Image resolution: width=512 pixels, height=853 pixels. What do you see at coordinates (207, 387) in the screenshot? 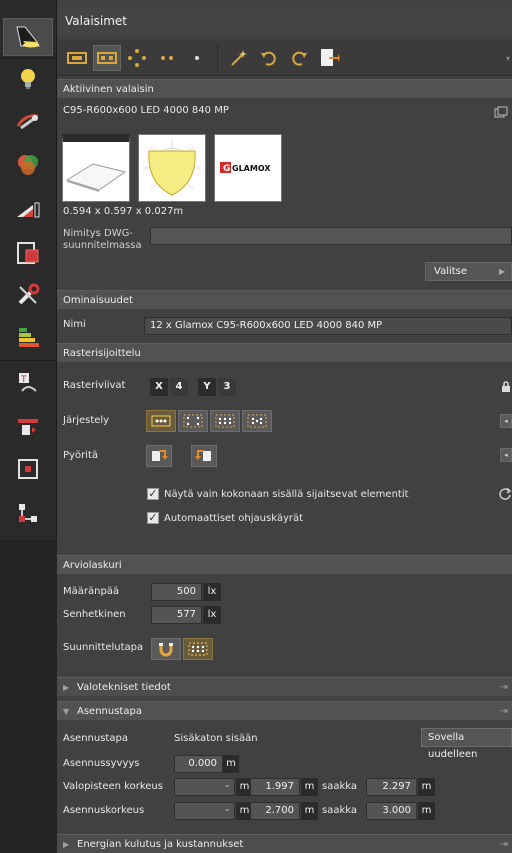
I see `grid-y-label: Y` at bounding box center [207, 387].